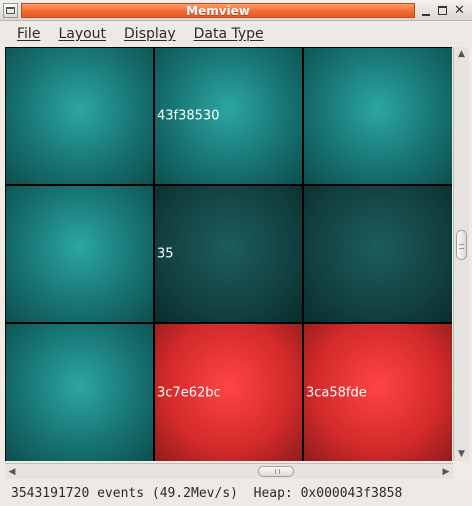 Image resolution: width=472 pixels, height=506 pixels. Describe the element at coordinates (188, 116) in the screenshot. I see `cell-label: 43f38530` at that location.